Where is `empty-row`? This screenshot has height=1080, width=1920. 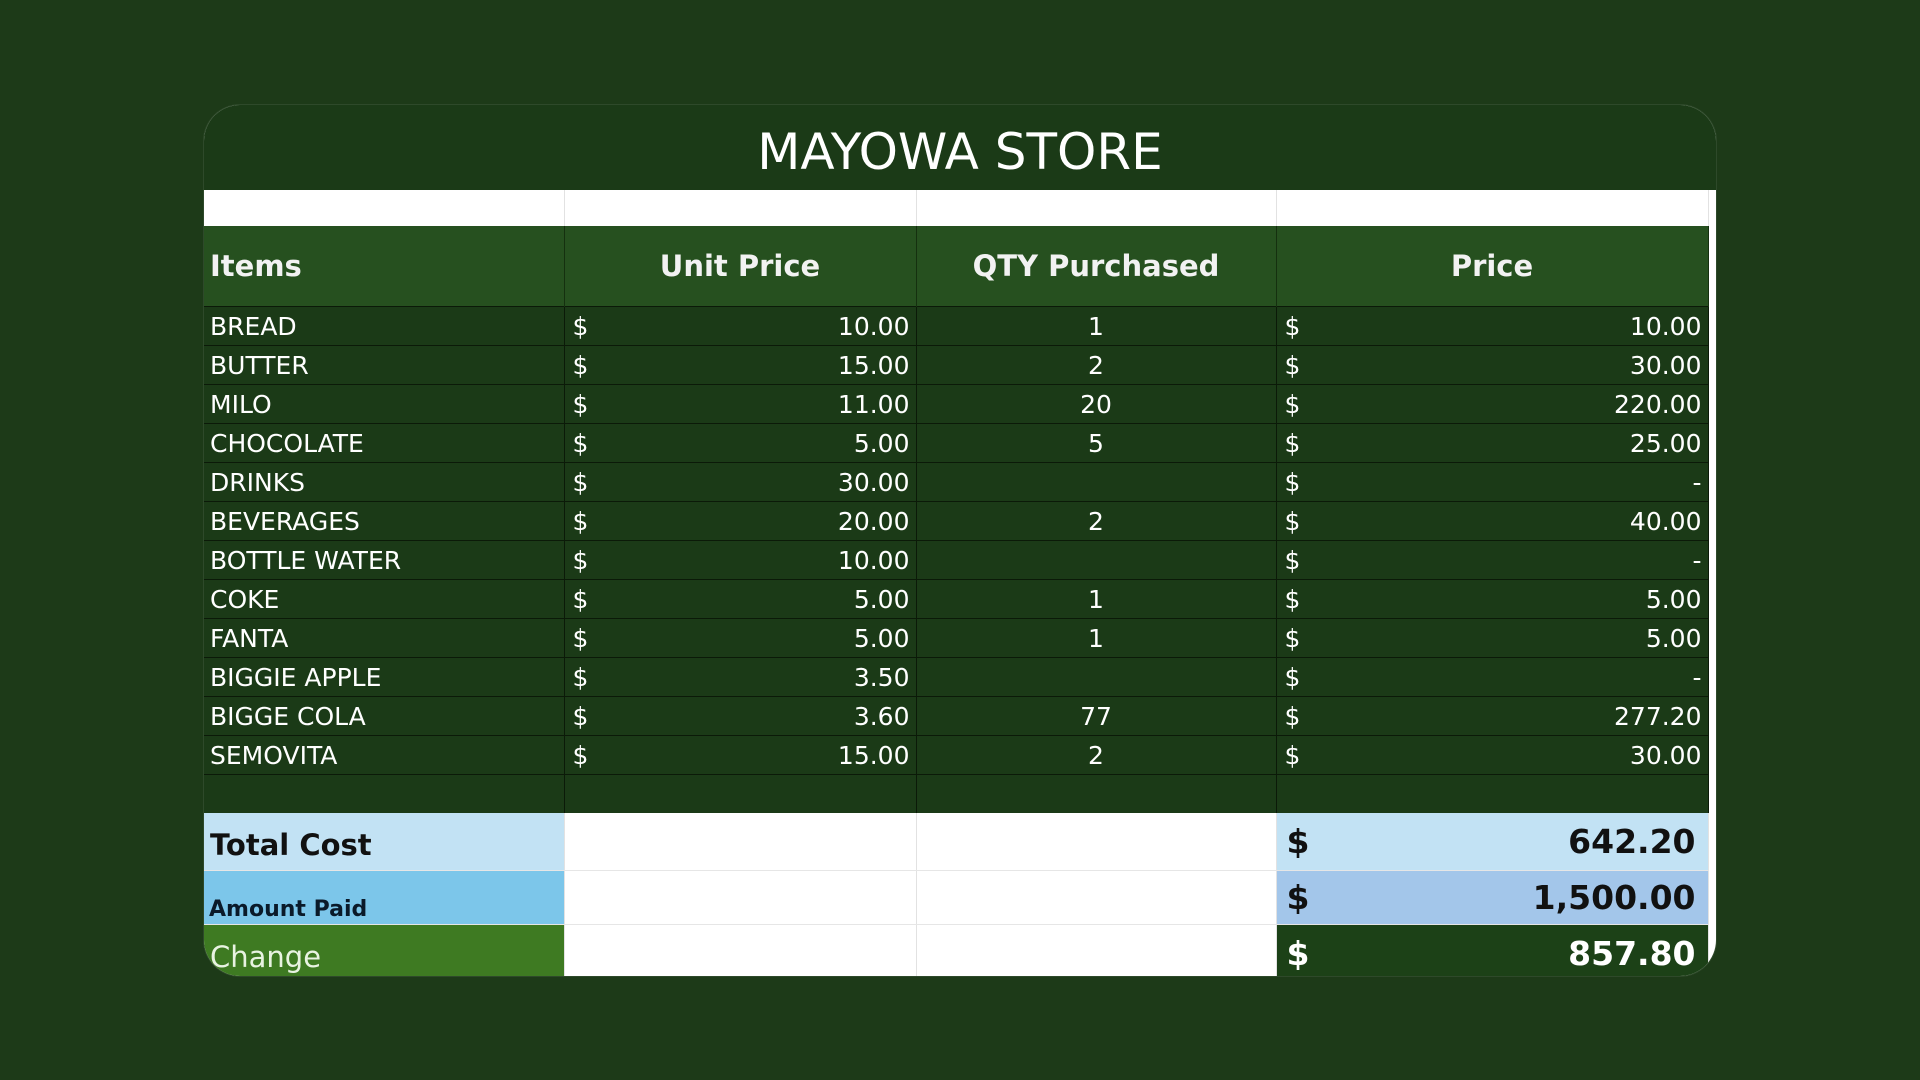
empty-row is located at coordinates (956, 793).